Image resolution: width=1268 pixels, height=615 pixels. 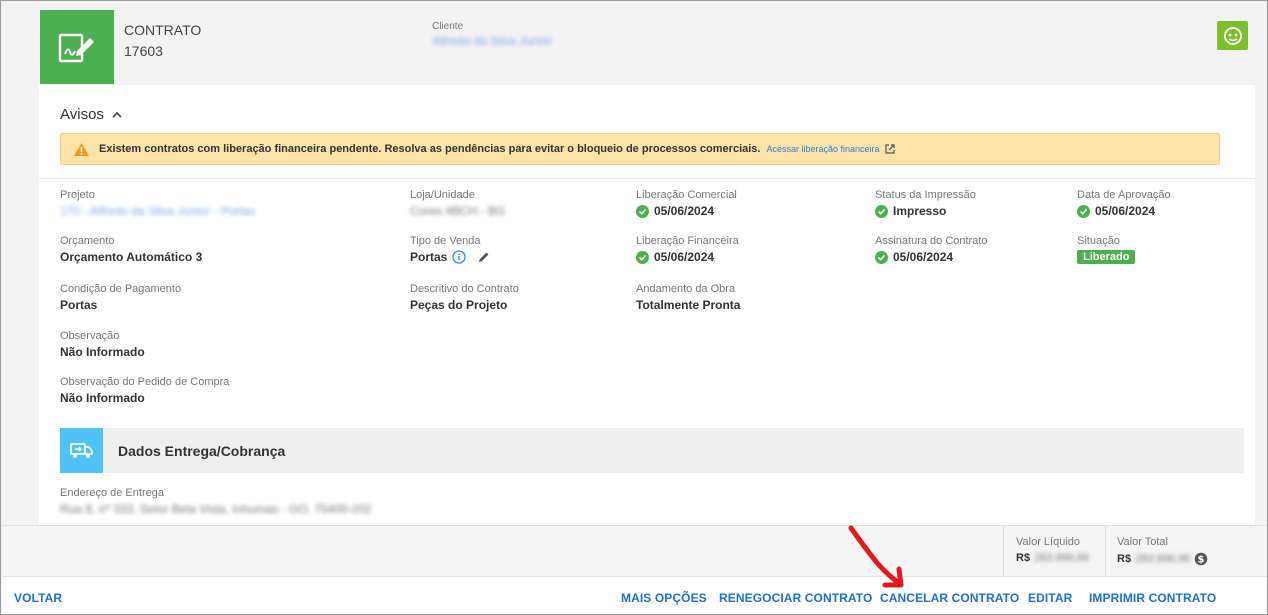 I want to click on field-orcamento: Orçamento Orçamento Automático 3, so click(x=131, y=249).